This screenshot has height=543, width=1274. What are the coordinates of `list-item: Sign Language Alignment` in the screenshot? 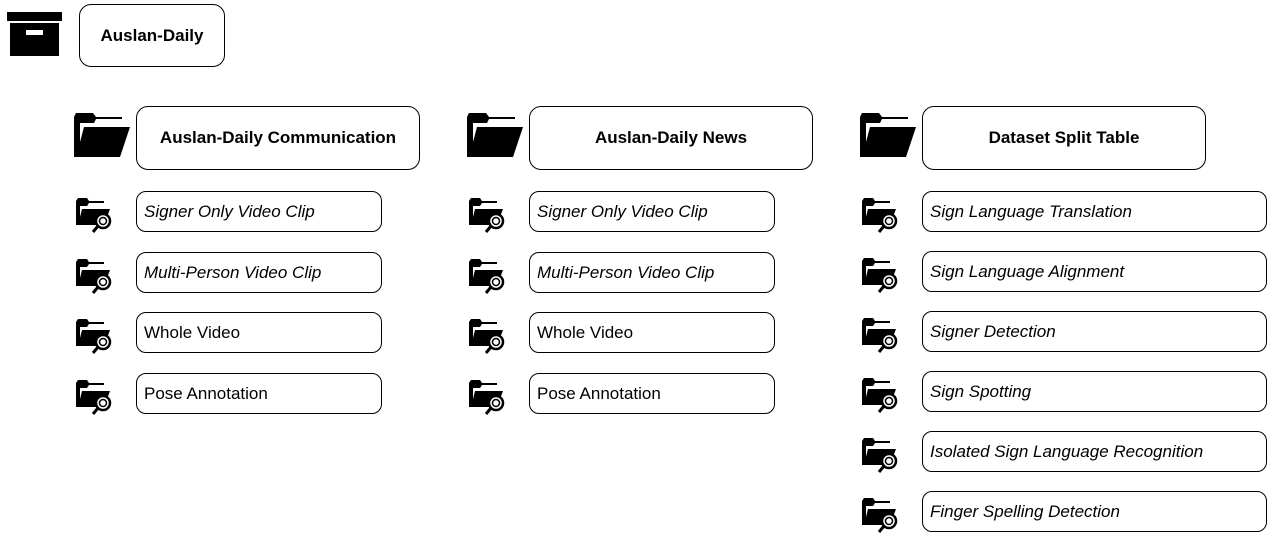 It's located at (1063, 272).